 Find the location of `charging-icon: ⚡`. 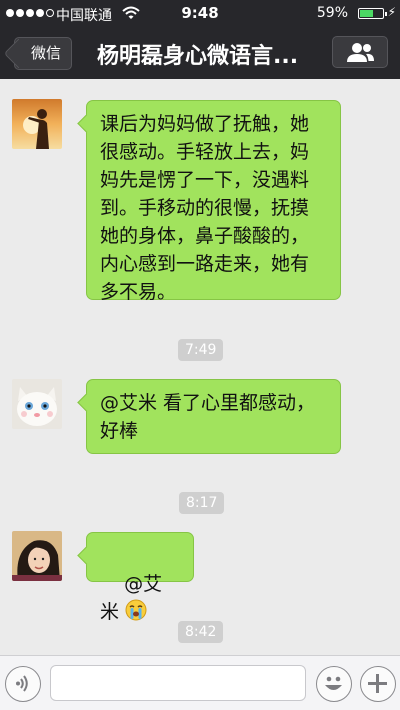

charging-icon: ⚡ is located at coordinates (391, 12).